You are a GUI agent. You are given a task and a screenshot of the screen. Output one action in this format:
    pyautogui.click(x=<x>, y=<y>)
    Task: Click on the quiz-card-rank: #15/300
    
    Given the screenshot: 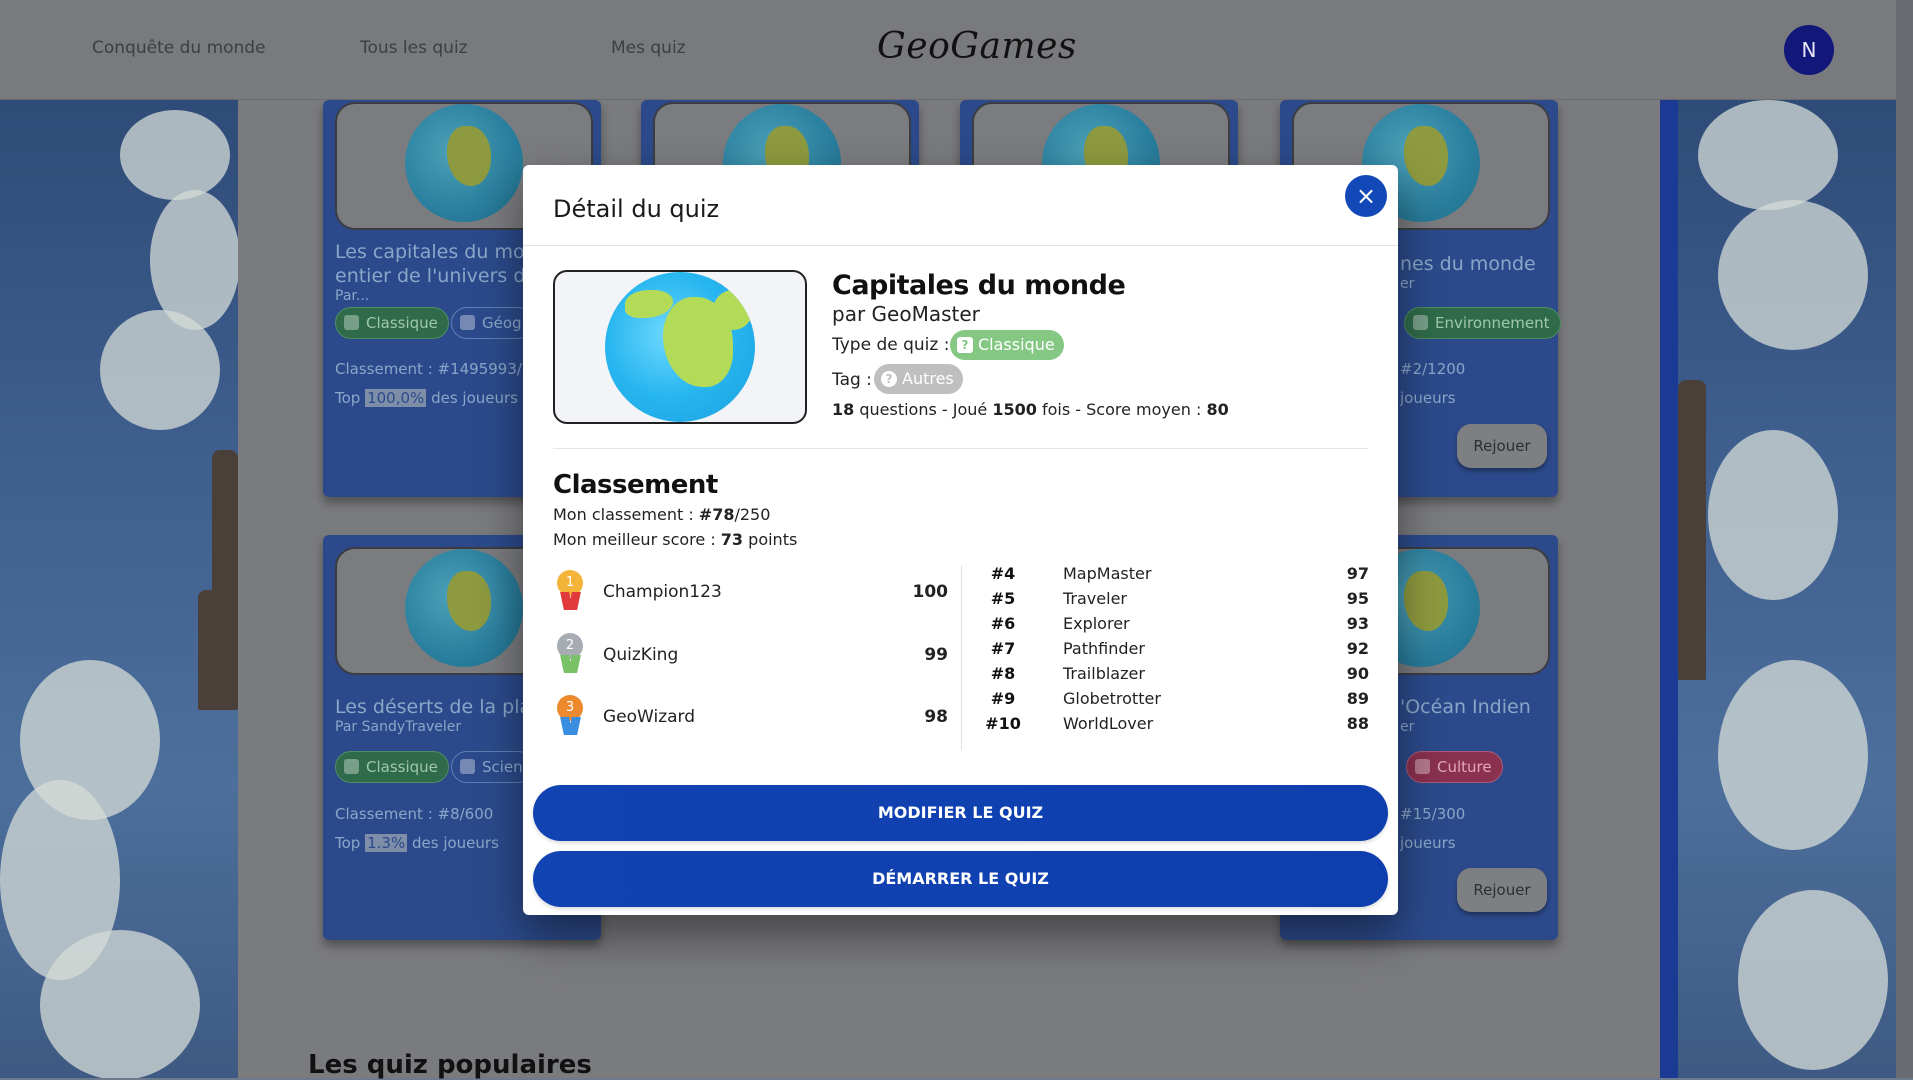 What is the action you would take?
    pyautogui.click(x=1433, y=814)
    